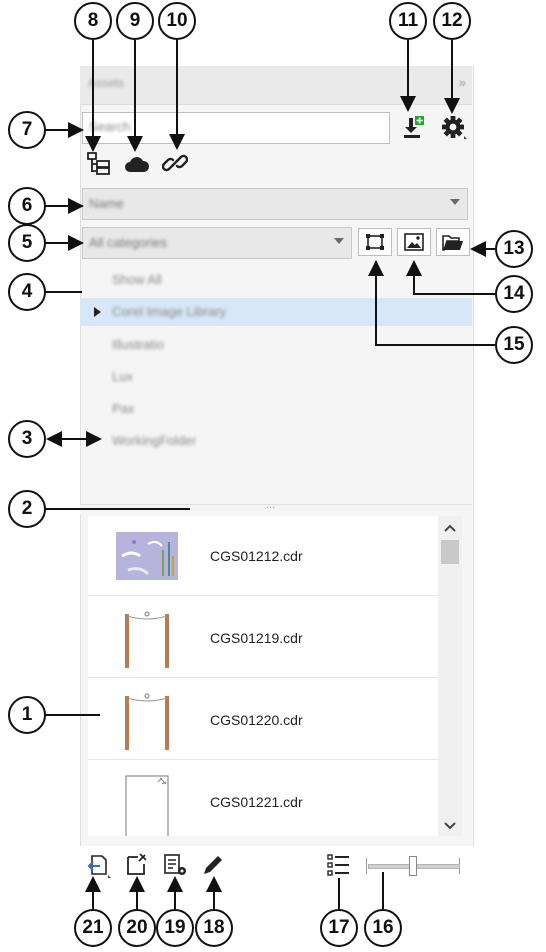 The image size is (546, 952). What do you see at coordinates (27, 243) in the screenshot?
I see `callout-5: 5` at bounding box center [27, 243].